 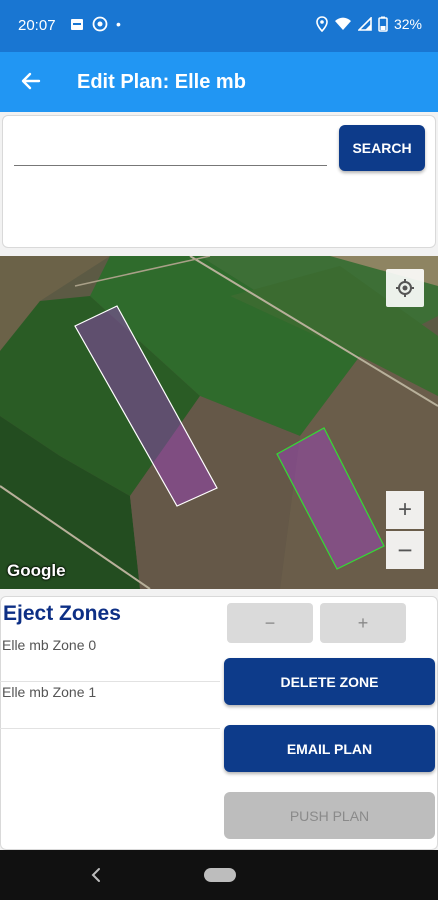 I want to click on whatsapp-icon, so click(x=100, y=24).